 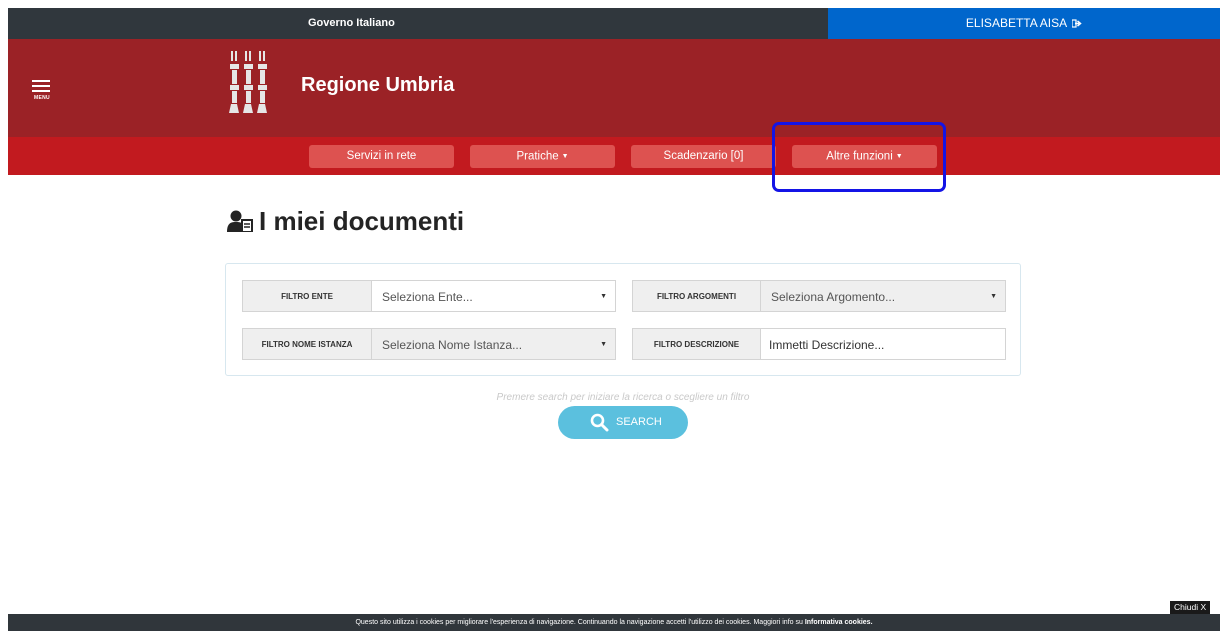 I want to click on filter-ente: FILTRO ENTE Seleziona Ente... ▼, so click(x=429, y=296).